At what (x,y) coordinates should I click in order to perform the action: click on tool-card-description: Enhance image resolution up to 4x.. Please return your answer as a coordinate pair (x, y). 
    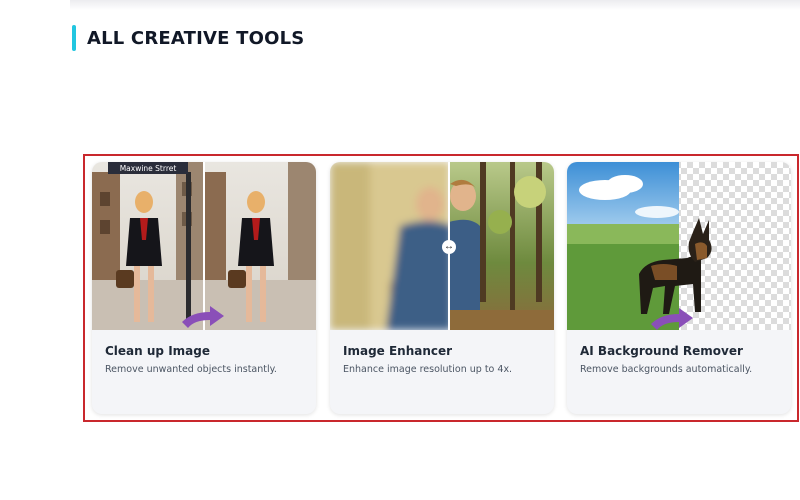
    Looking at the image, I should click on (428, 369).